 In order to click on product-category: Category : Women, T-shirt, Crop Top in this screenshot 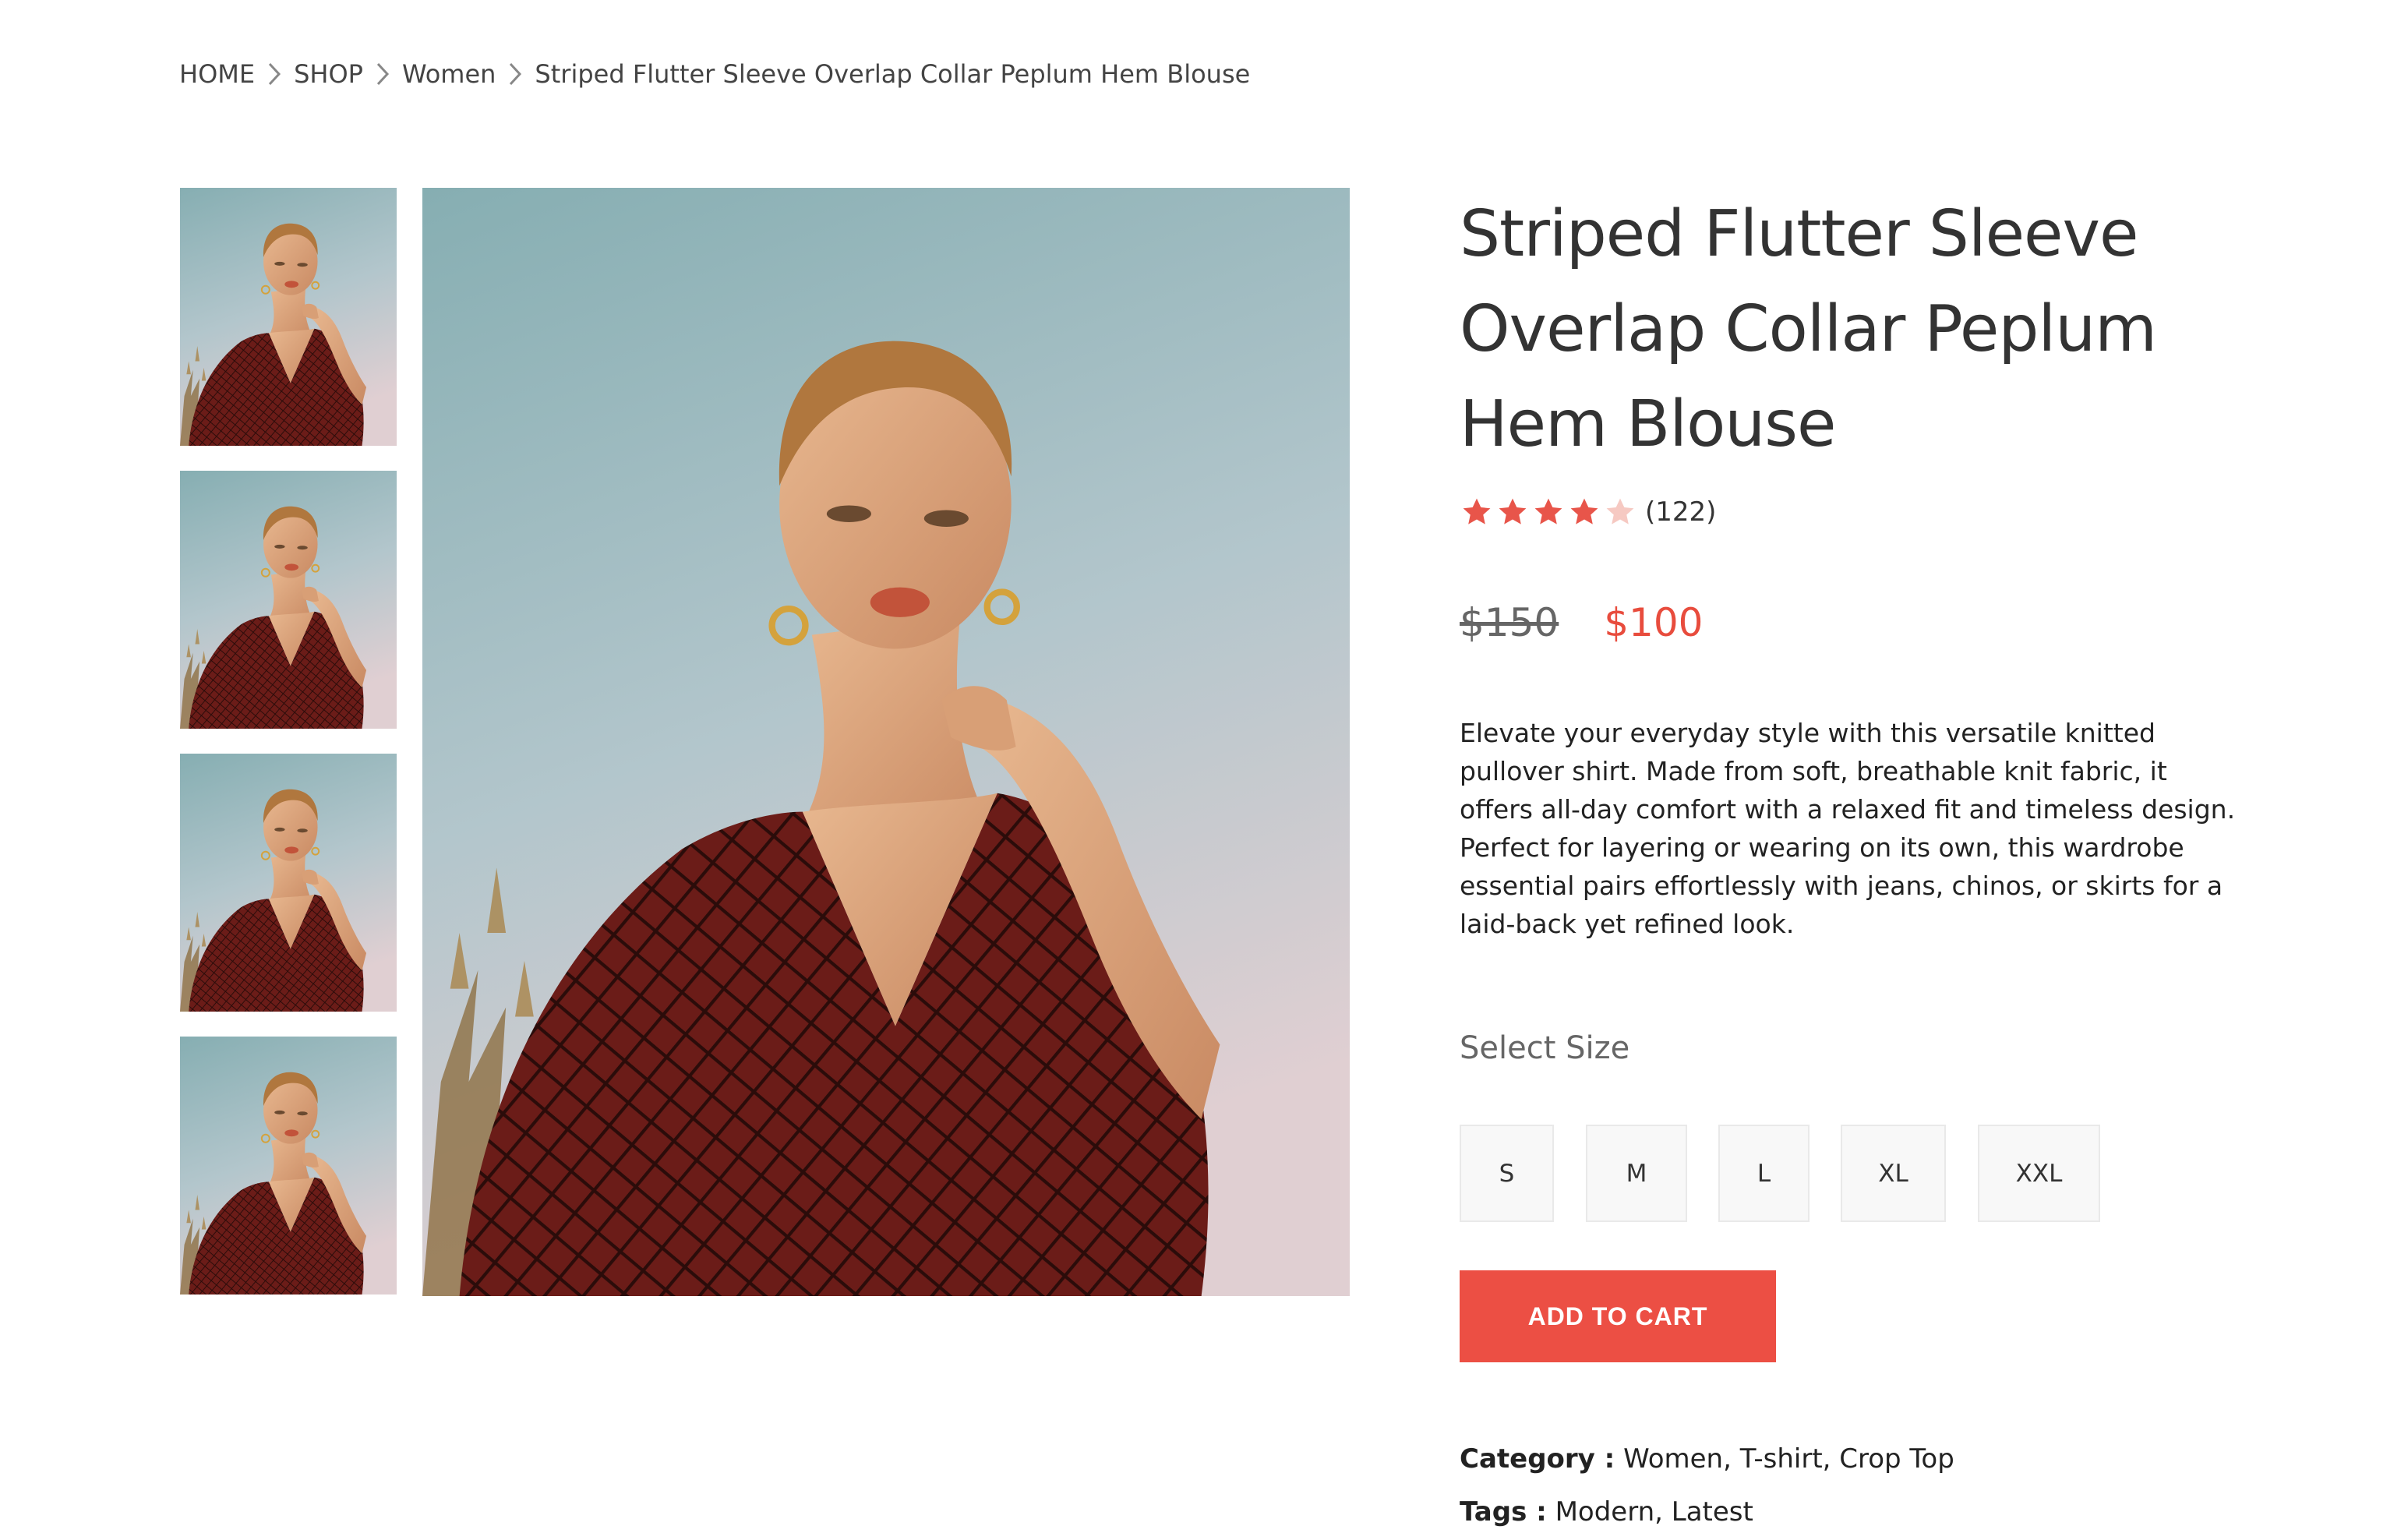, I will do `click(1707, 1459)`.